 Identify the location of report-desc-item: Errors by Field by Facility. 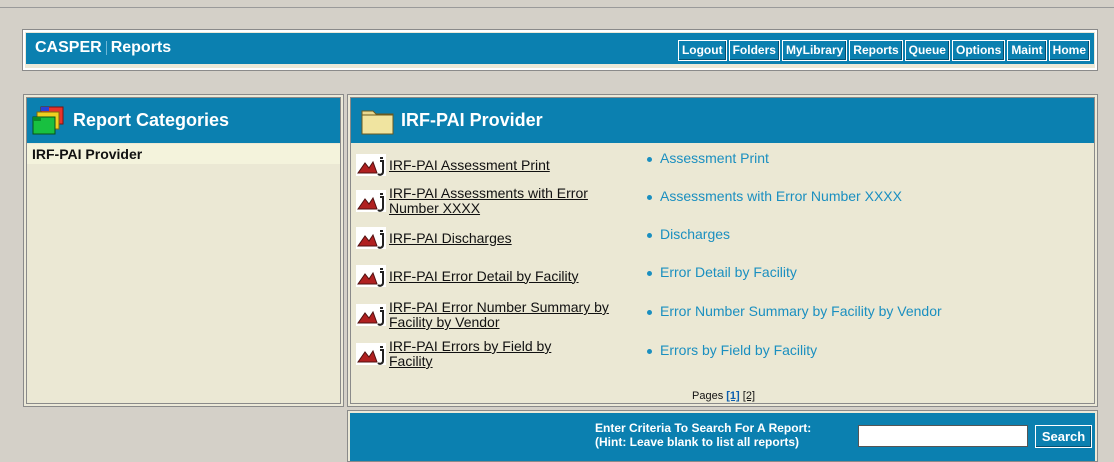
(732, 350).